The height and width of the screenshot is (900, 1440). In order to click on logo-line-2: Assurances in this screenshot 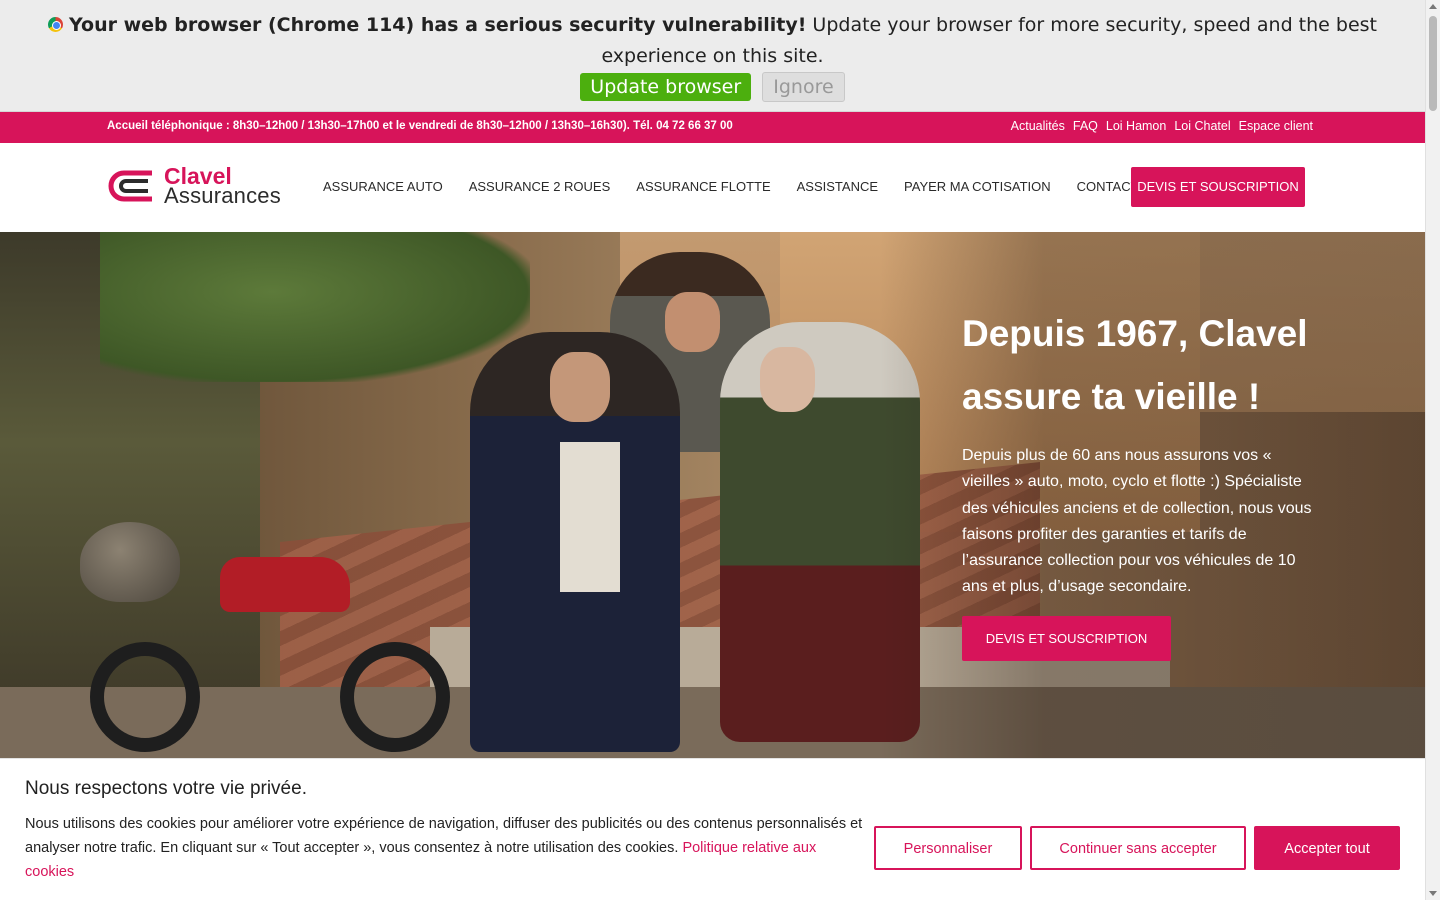, I will do `click(222, 195)`.